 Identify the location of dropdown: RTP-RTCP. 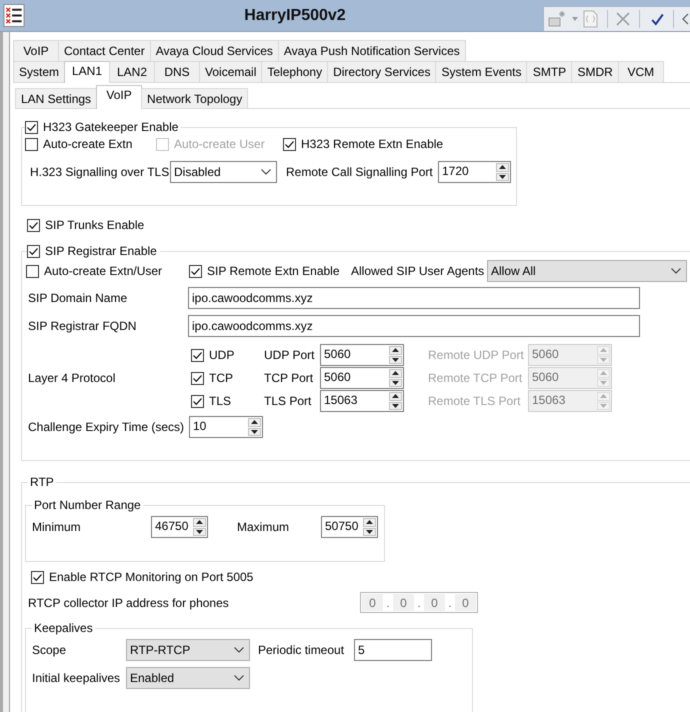
(188, 650).